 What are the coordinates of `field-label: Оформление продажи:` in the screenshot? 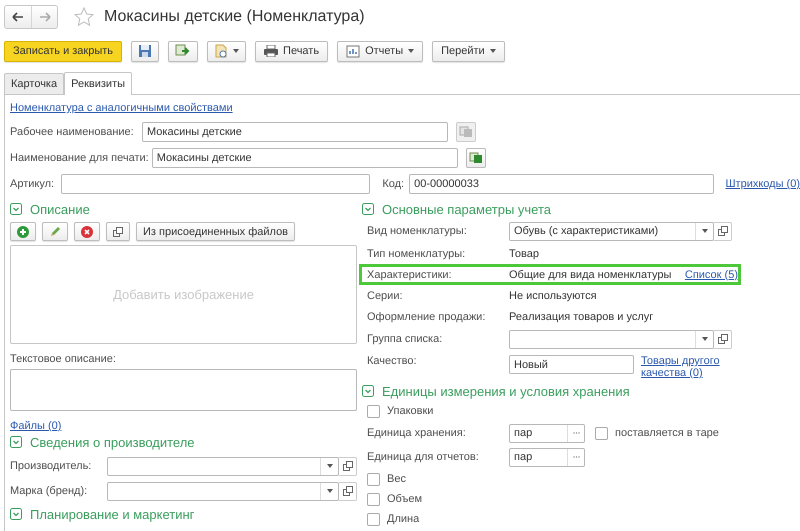 It's located at (426, 316).